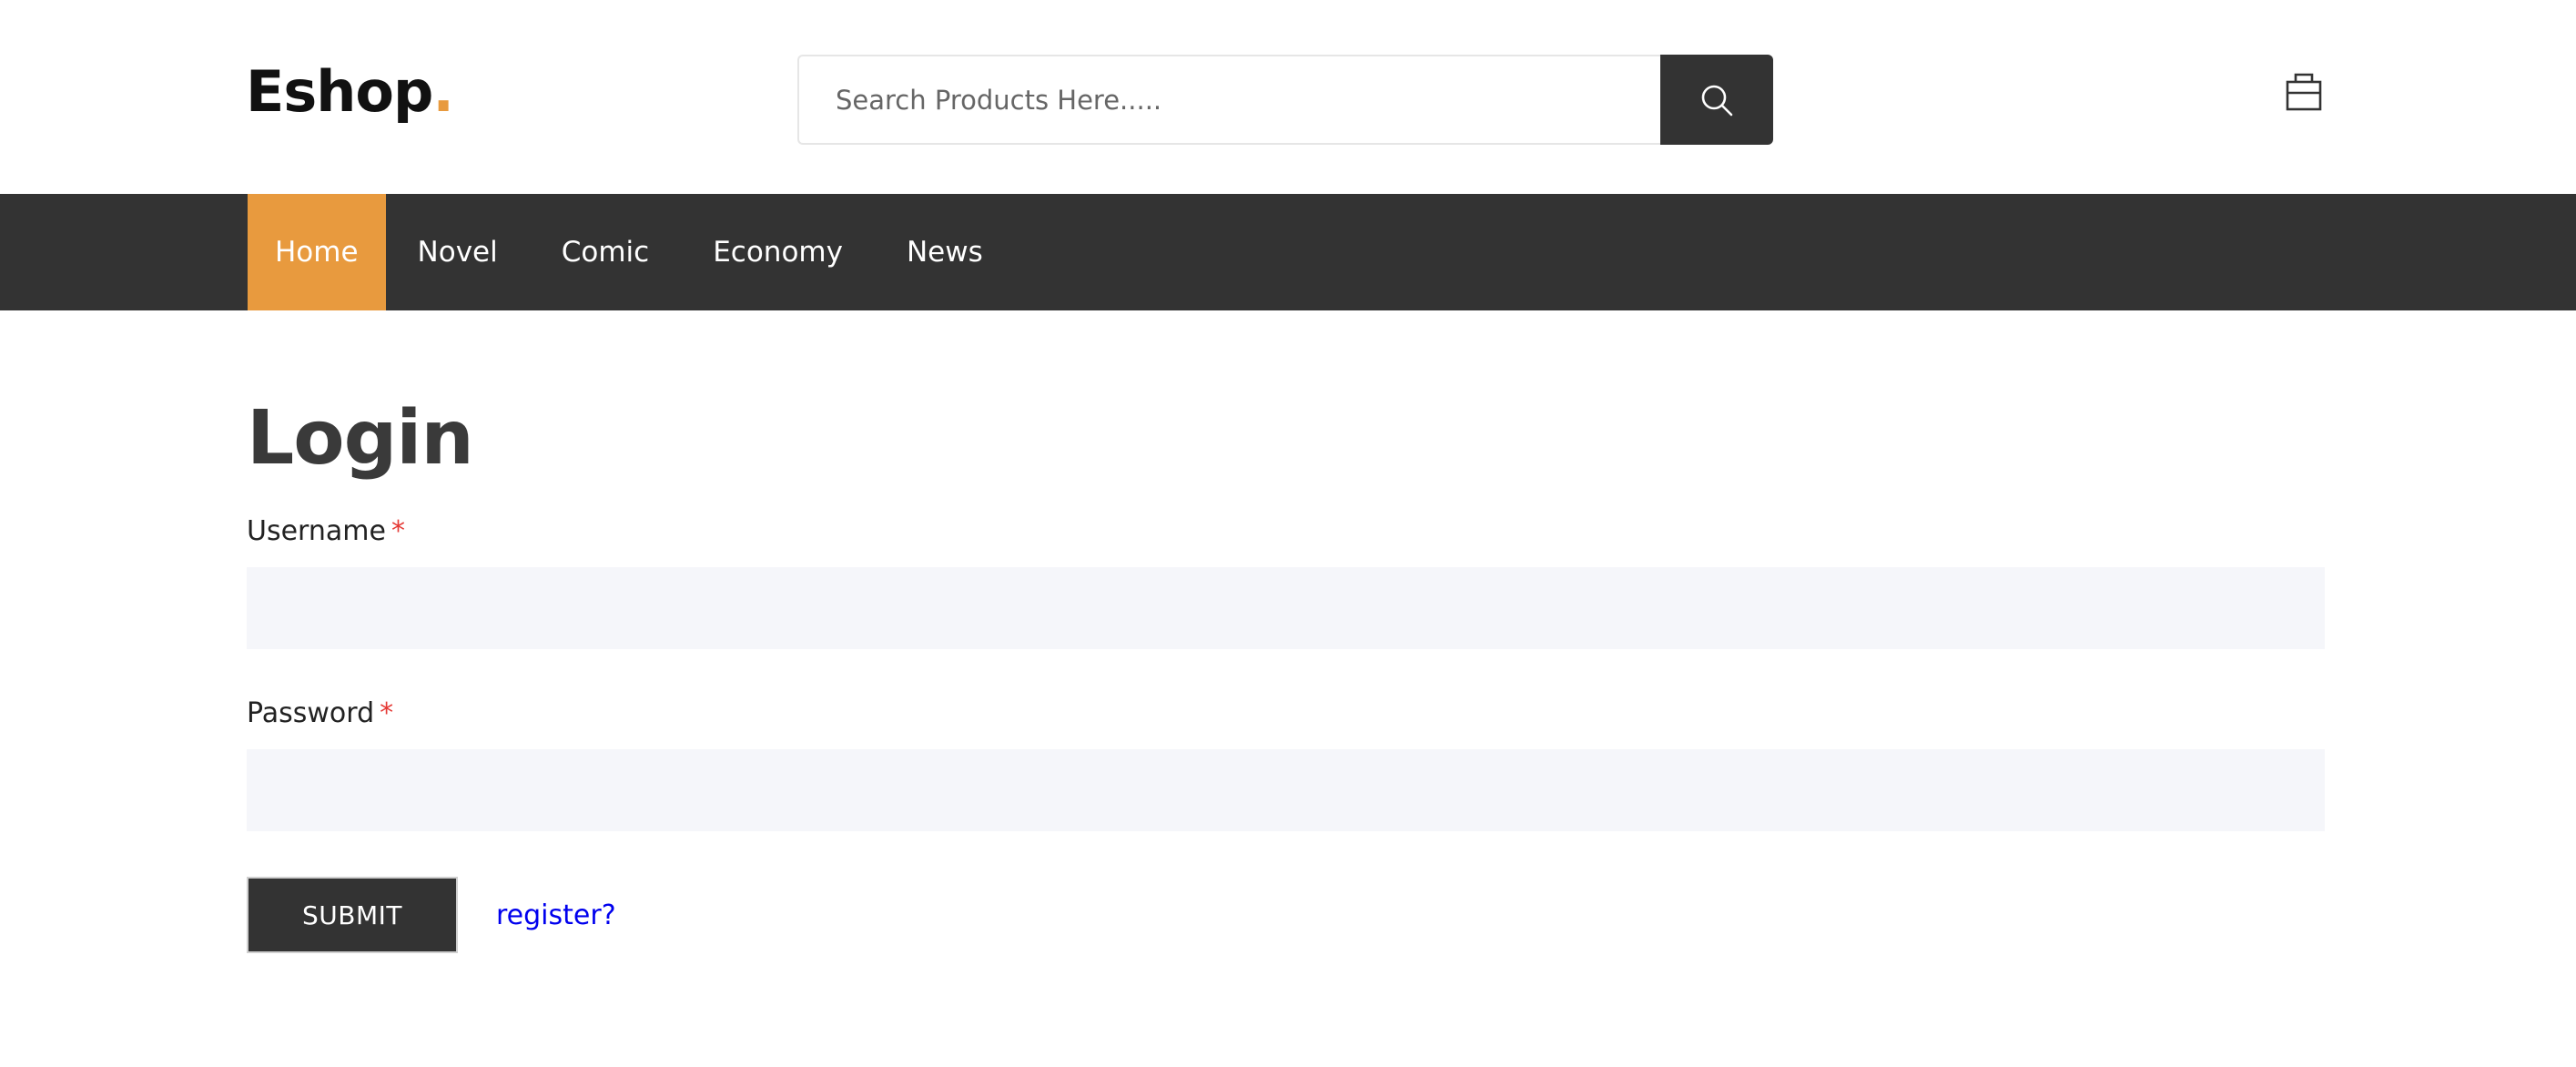  I want to click on username-label-text: Username, so click(316, 531).